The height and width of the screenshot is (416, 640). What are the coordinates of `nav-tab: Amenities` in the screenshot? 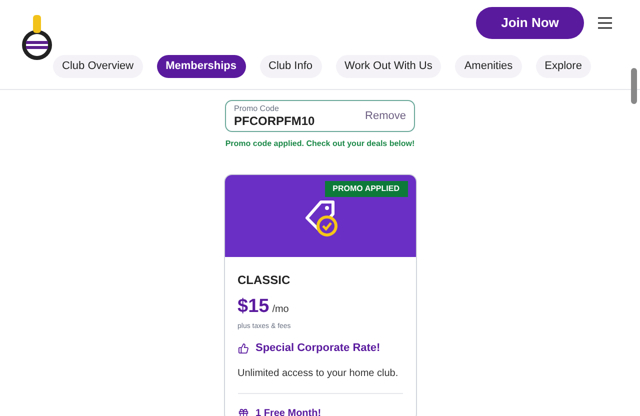 It's located at (488, 66).